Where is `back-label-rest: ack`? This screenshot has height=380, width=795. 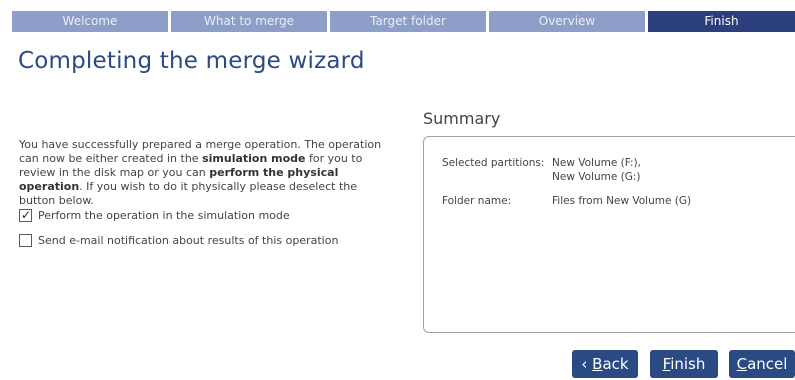 back-label-rest: ack is located at coordinates (615, 364).